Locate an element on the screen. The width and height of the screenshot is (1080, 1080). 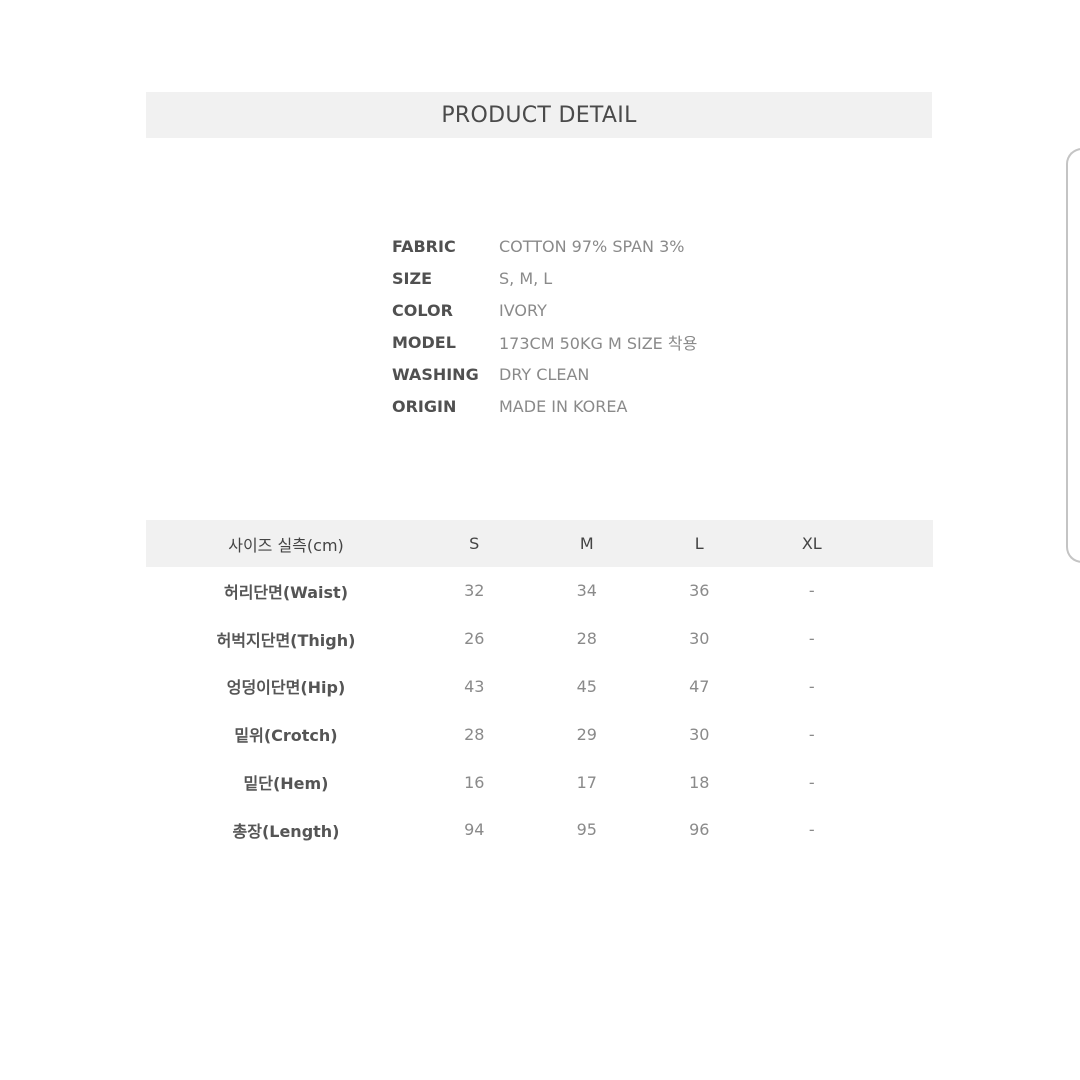
cell-s: 43 is located at coordinates (474, 686).